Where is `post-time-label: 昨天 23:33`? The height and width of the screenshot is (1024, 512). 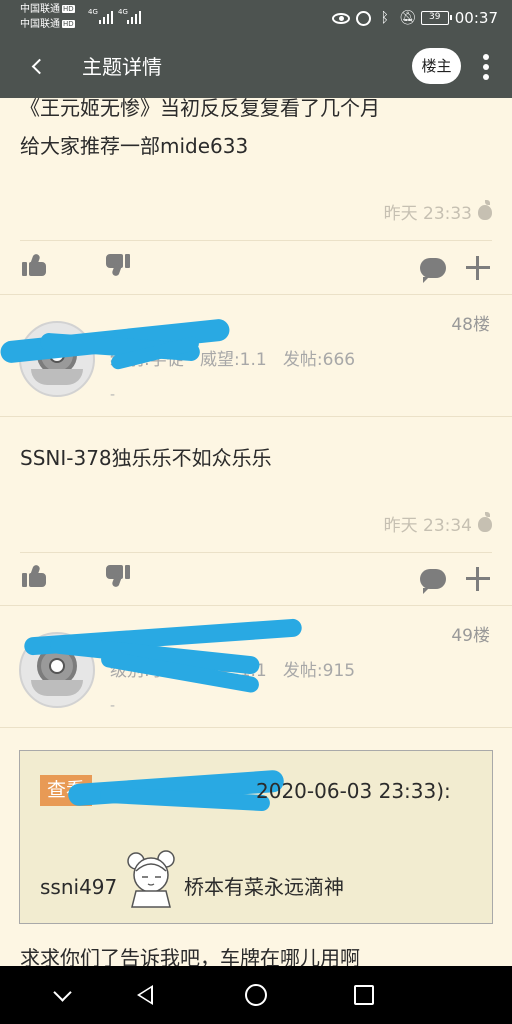
post-time-label: 昨天 23:33 is located at coordinates (427, 214).